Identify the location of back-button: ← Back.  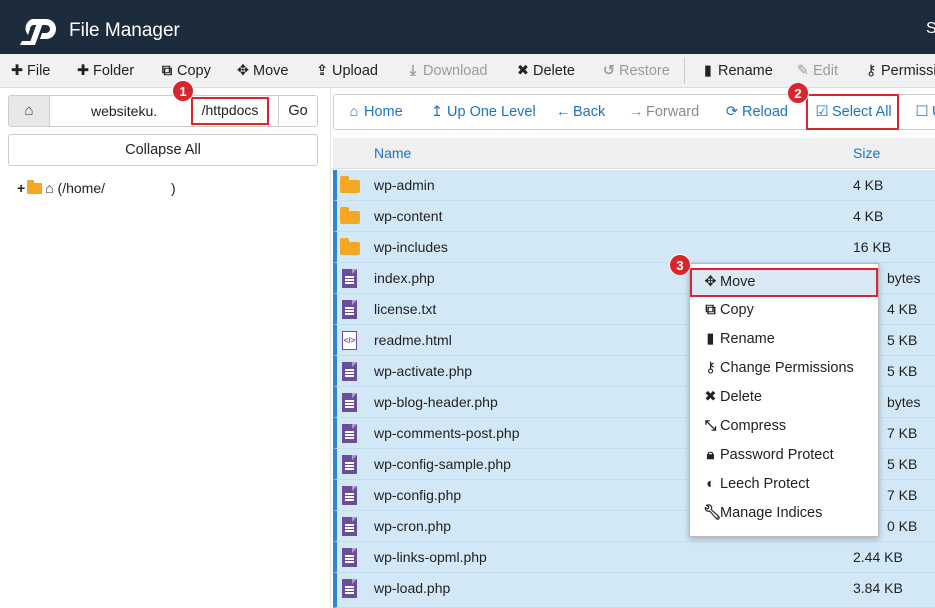
(580, 112).